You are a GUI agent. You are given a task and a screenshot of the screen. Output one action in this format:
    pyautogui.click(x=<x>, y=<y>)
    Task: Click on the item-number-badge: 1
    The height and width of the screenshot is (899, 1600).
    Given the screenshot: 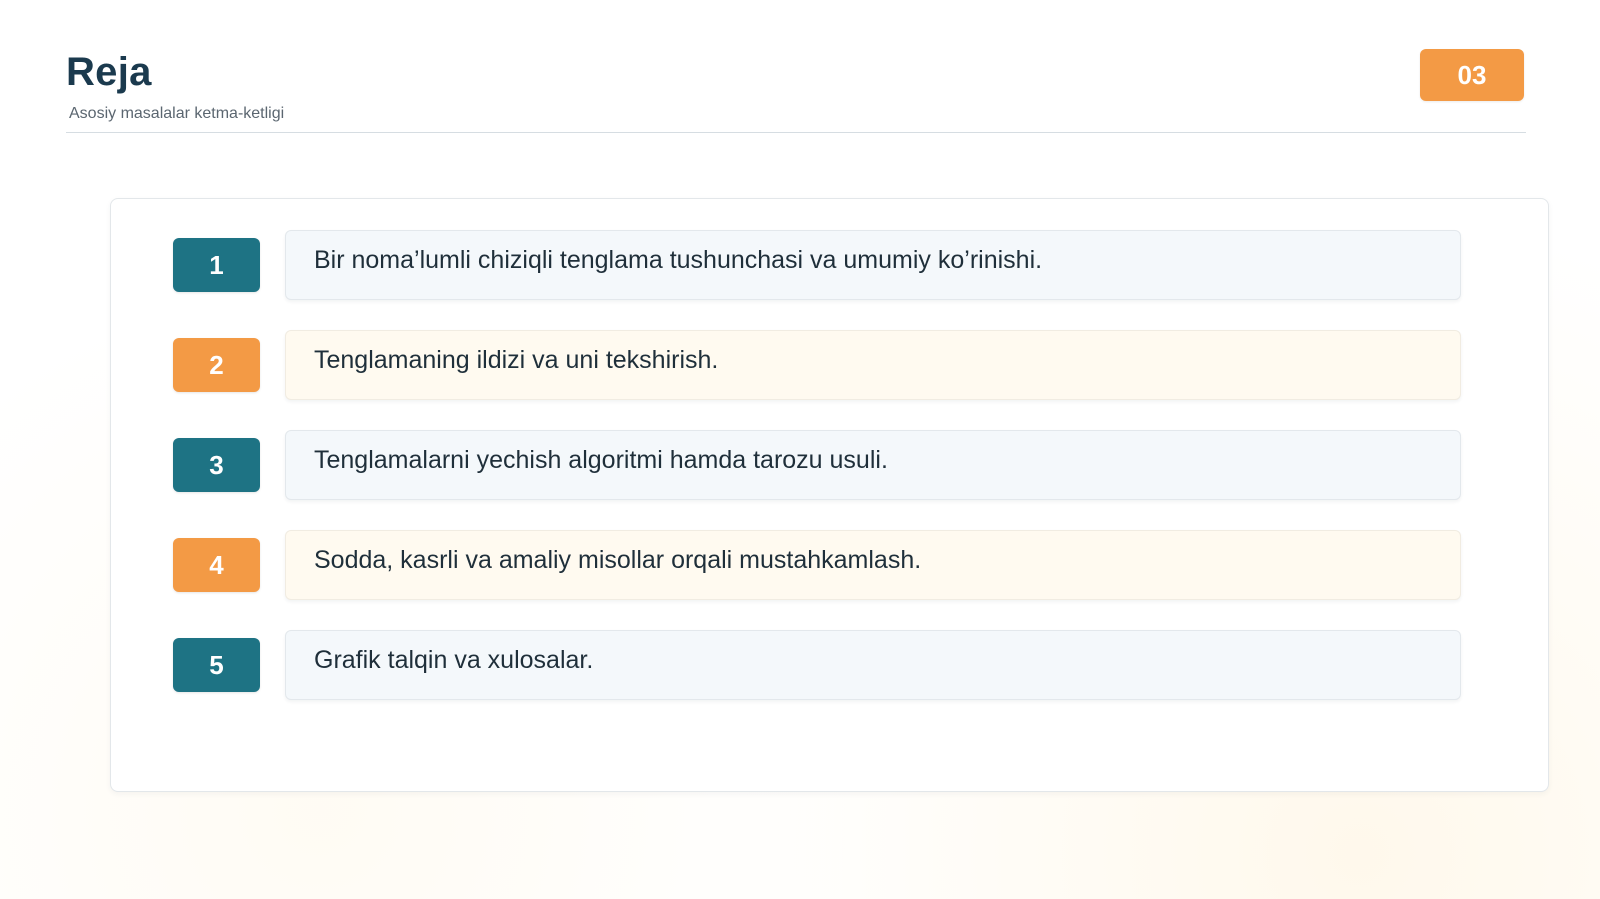 What is the action you would take?
    pyautogui.click(x=216, y=265)
    